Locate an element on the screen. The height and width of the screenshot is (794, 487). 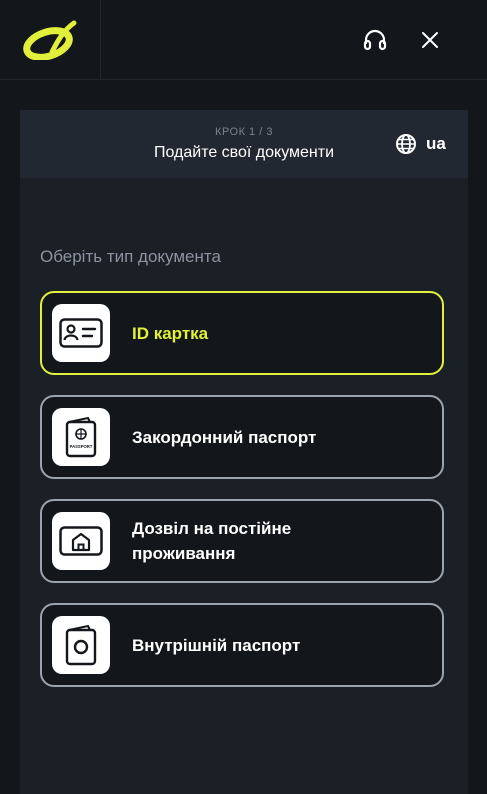
document-option-international-passport: PASSPORT Закордонний паспорт is located at coordinates (242, 437).